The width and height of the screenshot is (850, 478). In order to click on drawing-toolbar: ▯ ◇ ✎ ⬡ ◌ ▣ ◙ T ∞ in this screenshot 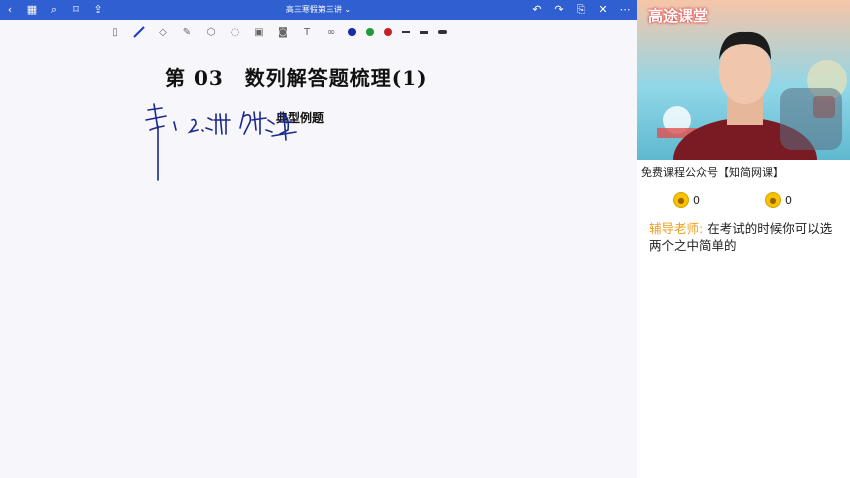, I will do `click(277, 32)`.